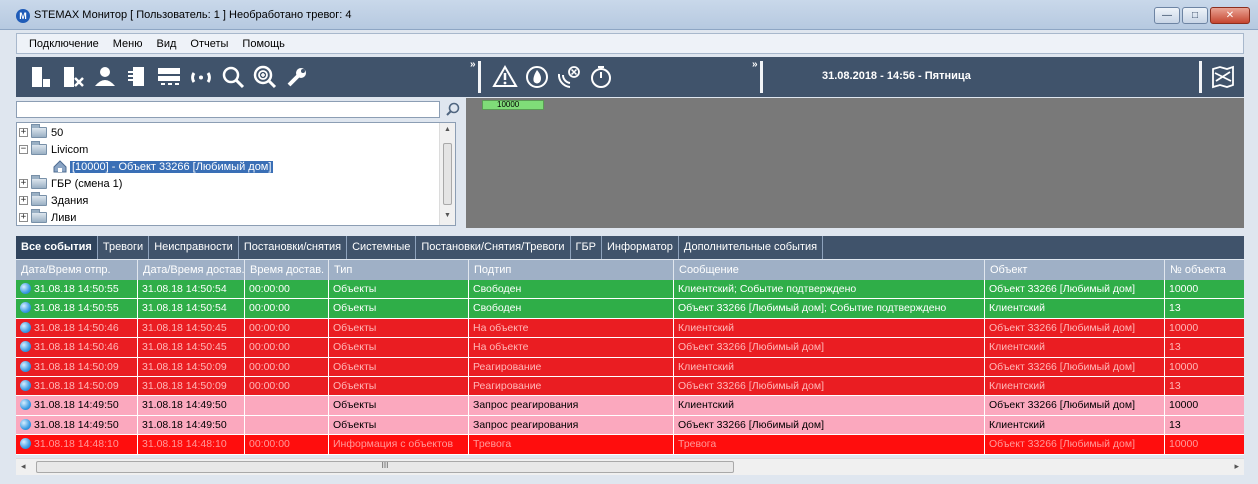  What do you see at coordinates (166, 44) in the screenshot?
I see `menu-view: Вид` at bounding box center [166, 44].